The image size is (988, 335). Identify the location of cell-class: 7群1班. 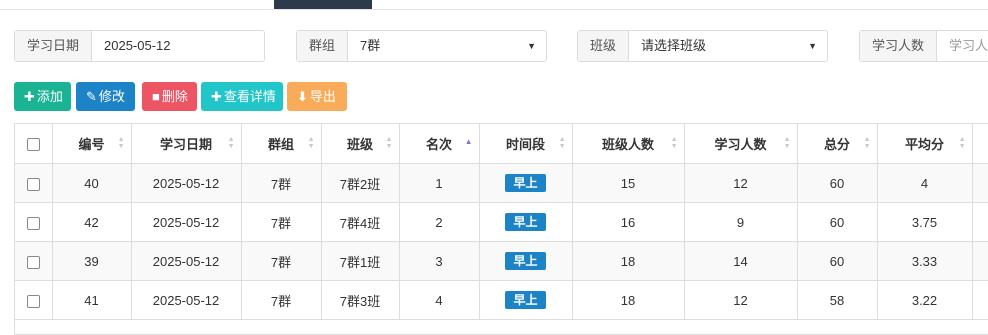
(360, 261).